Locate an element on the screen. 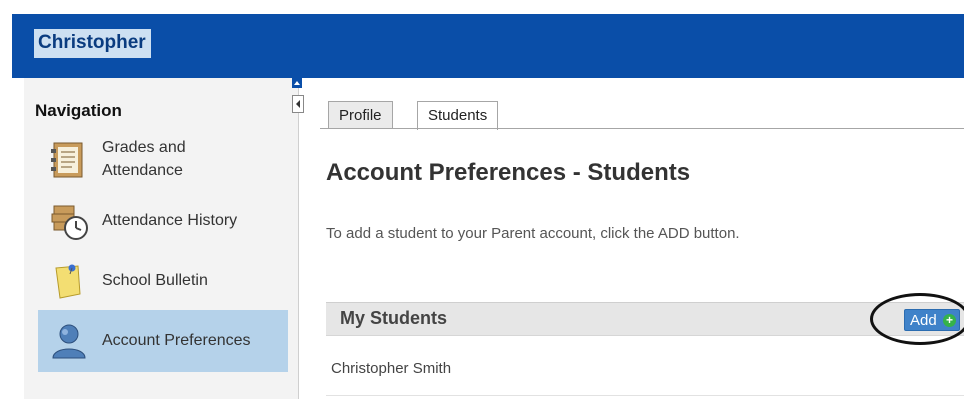  student-list-item: Christopher Smith is located at coordinates (391, 368).